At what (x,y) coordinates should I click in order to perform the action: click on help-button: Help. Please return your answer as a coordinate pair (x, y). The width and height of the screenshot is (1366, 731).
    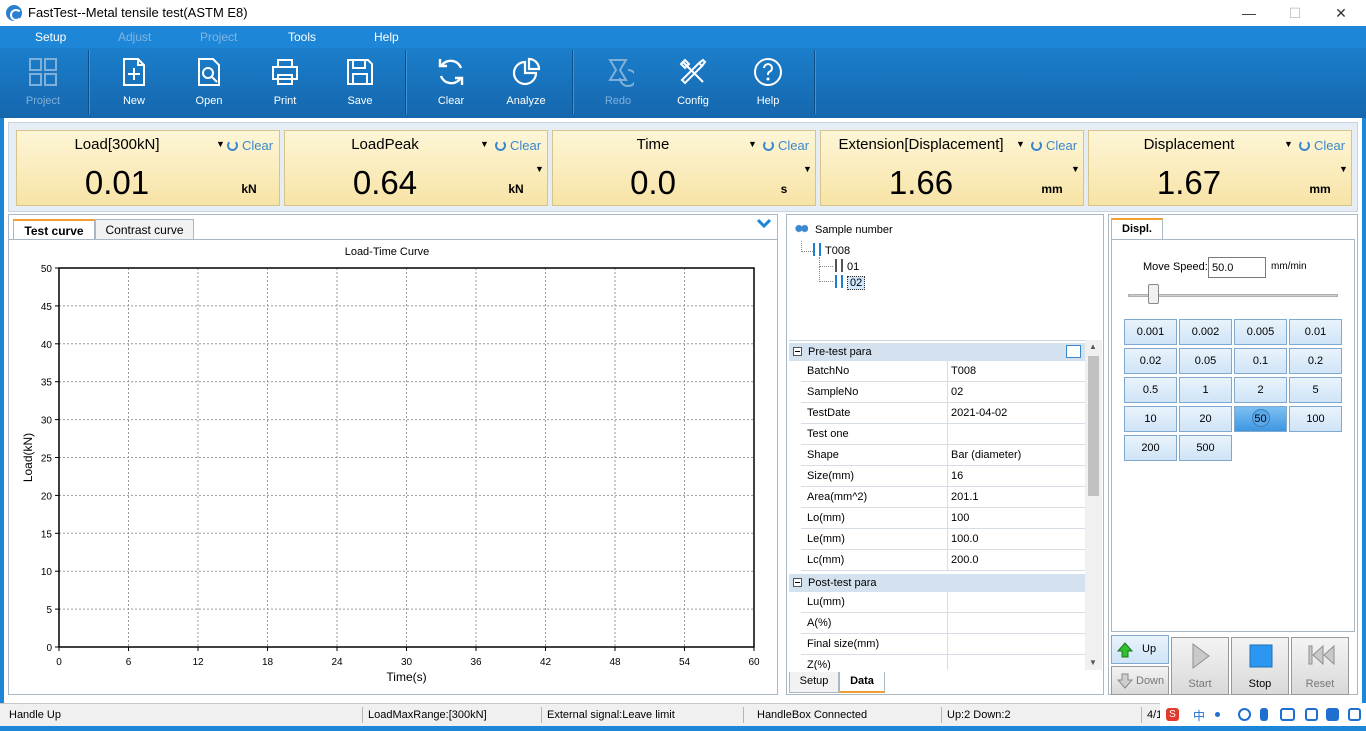
    Looking at the image, I should click on (768, 84).